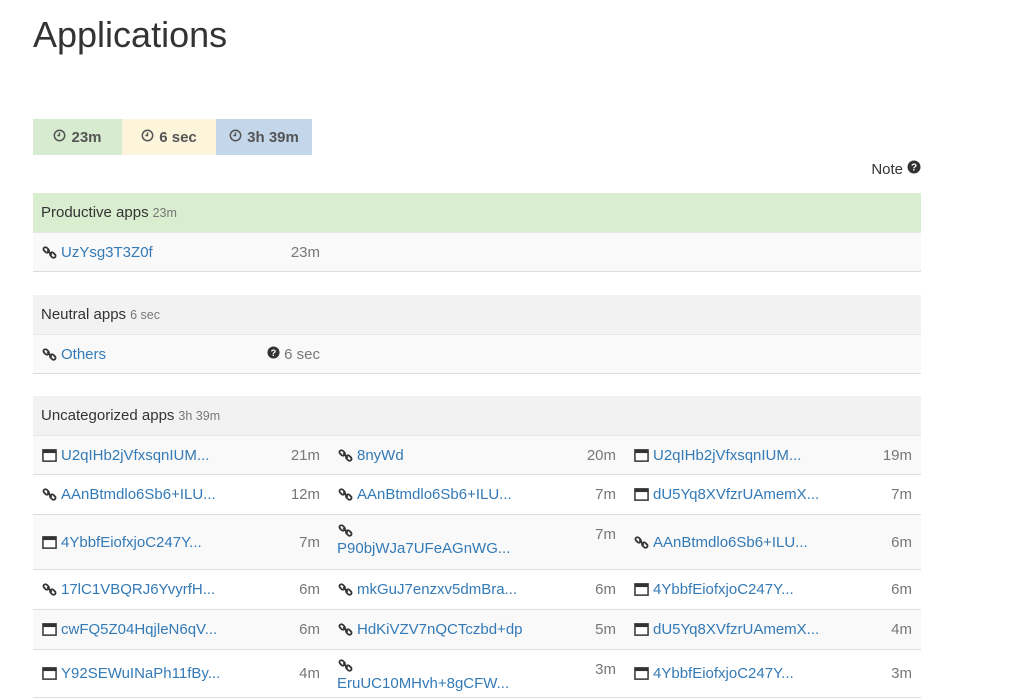 The height and width of the screenshot is (700, 1024). Describe the element at coordinates (897, 455) in the screenshot. I see `app-time: 19m` at that location.